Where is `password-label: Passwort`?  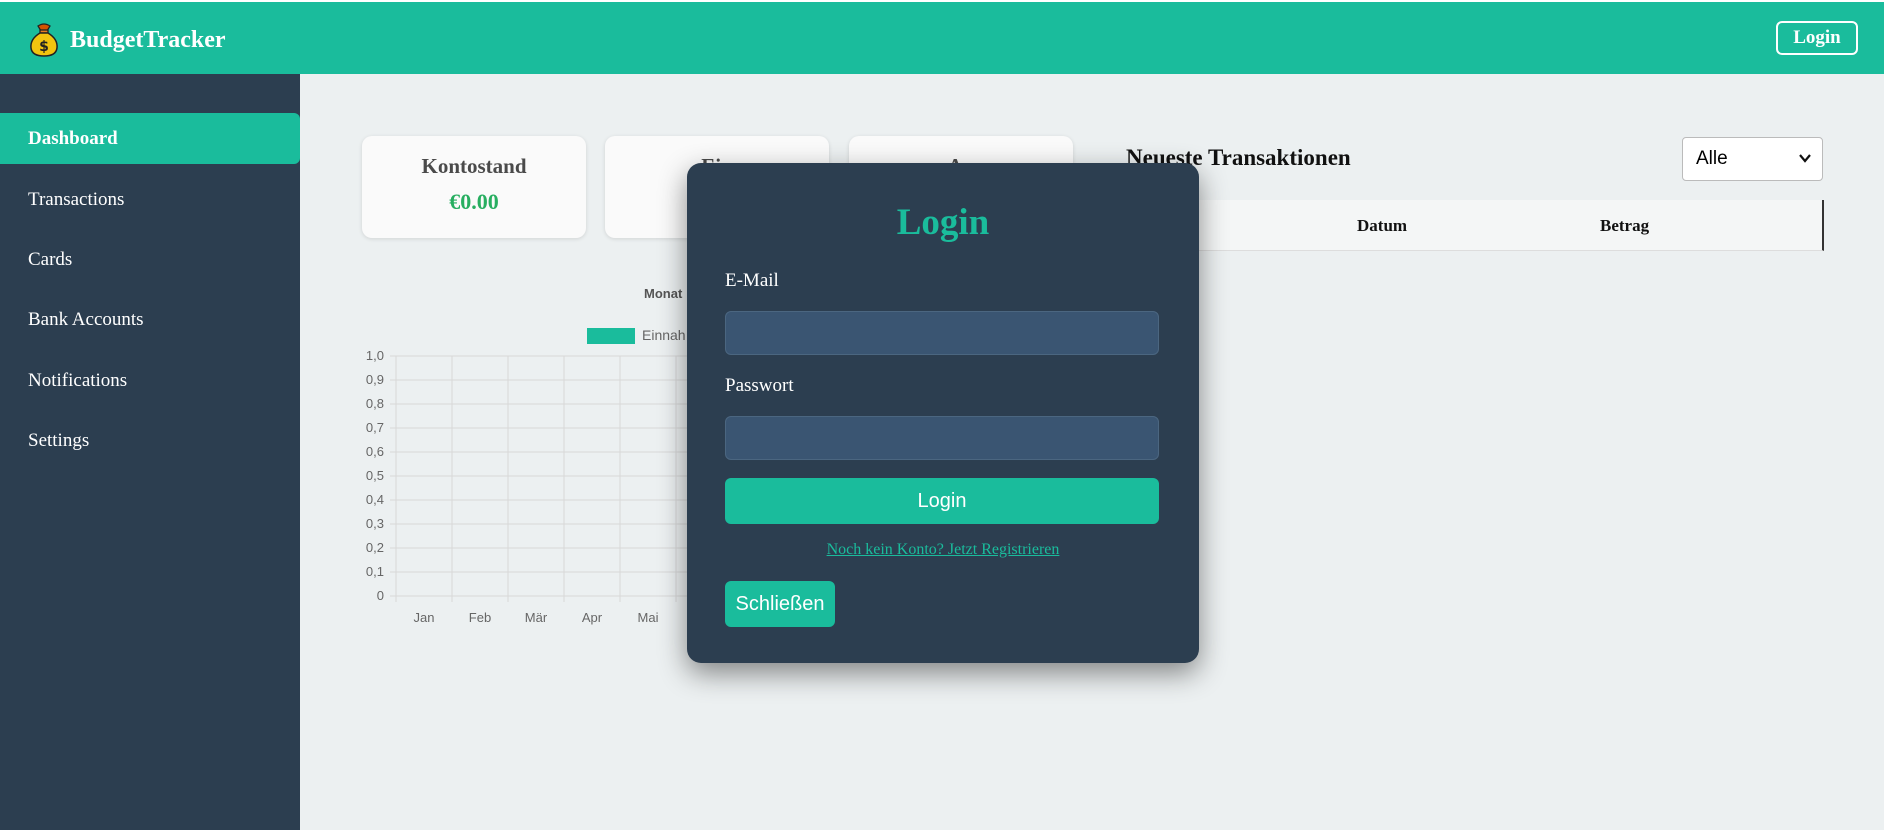
password-label: Passwort is located at coordinates (759, 385).